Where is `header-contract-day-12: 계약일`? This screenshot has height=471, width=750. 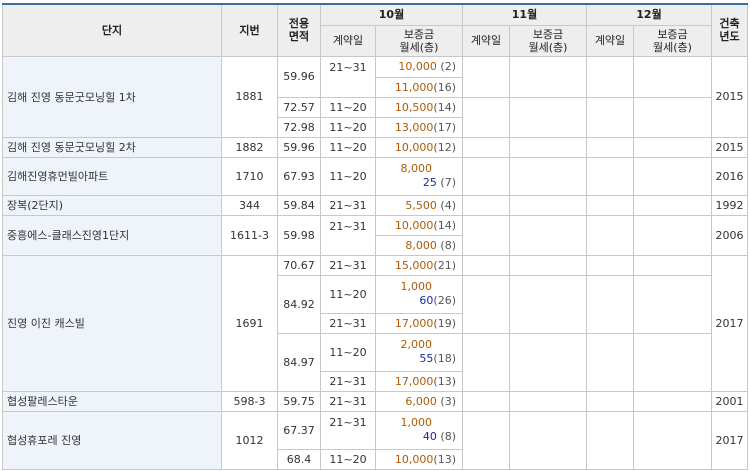 header-contract-day-12: 계약일 is located at coordinates (610, 40).